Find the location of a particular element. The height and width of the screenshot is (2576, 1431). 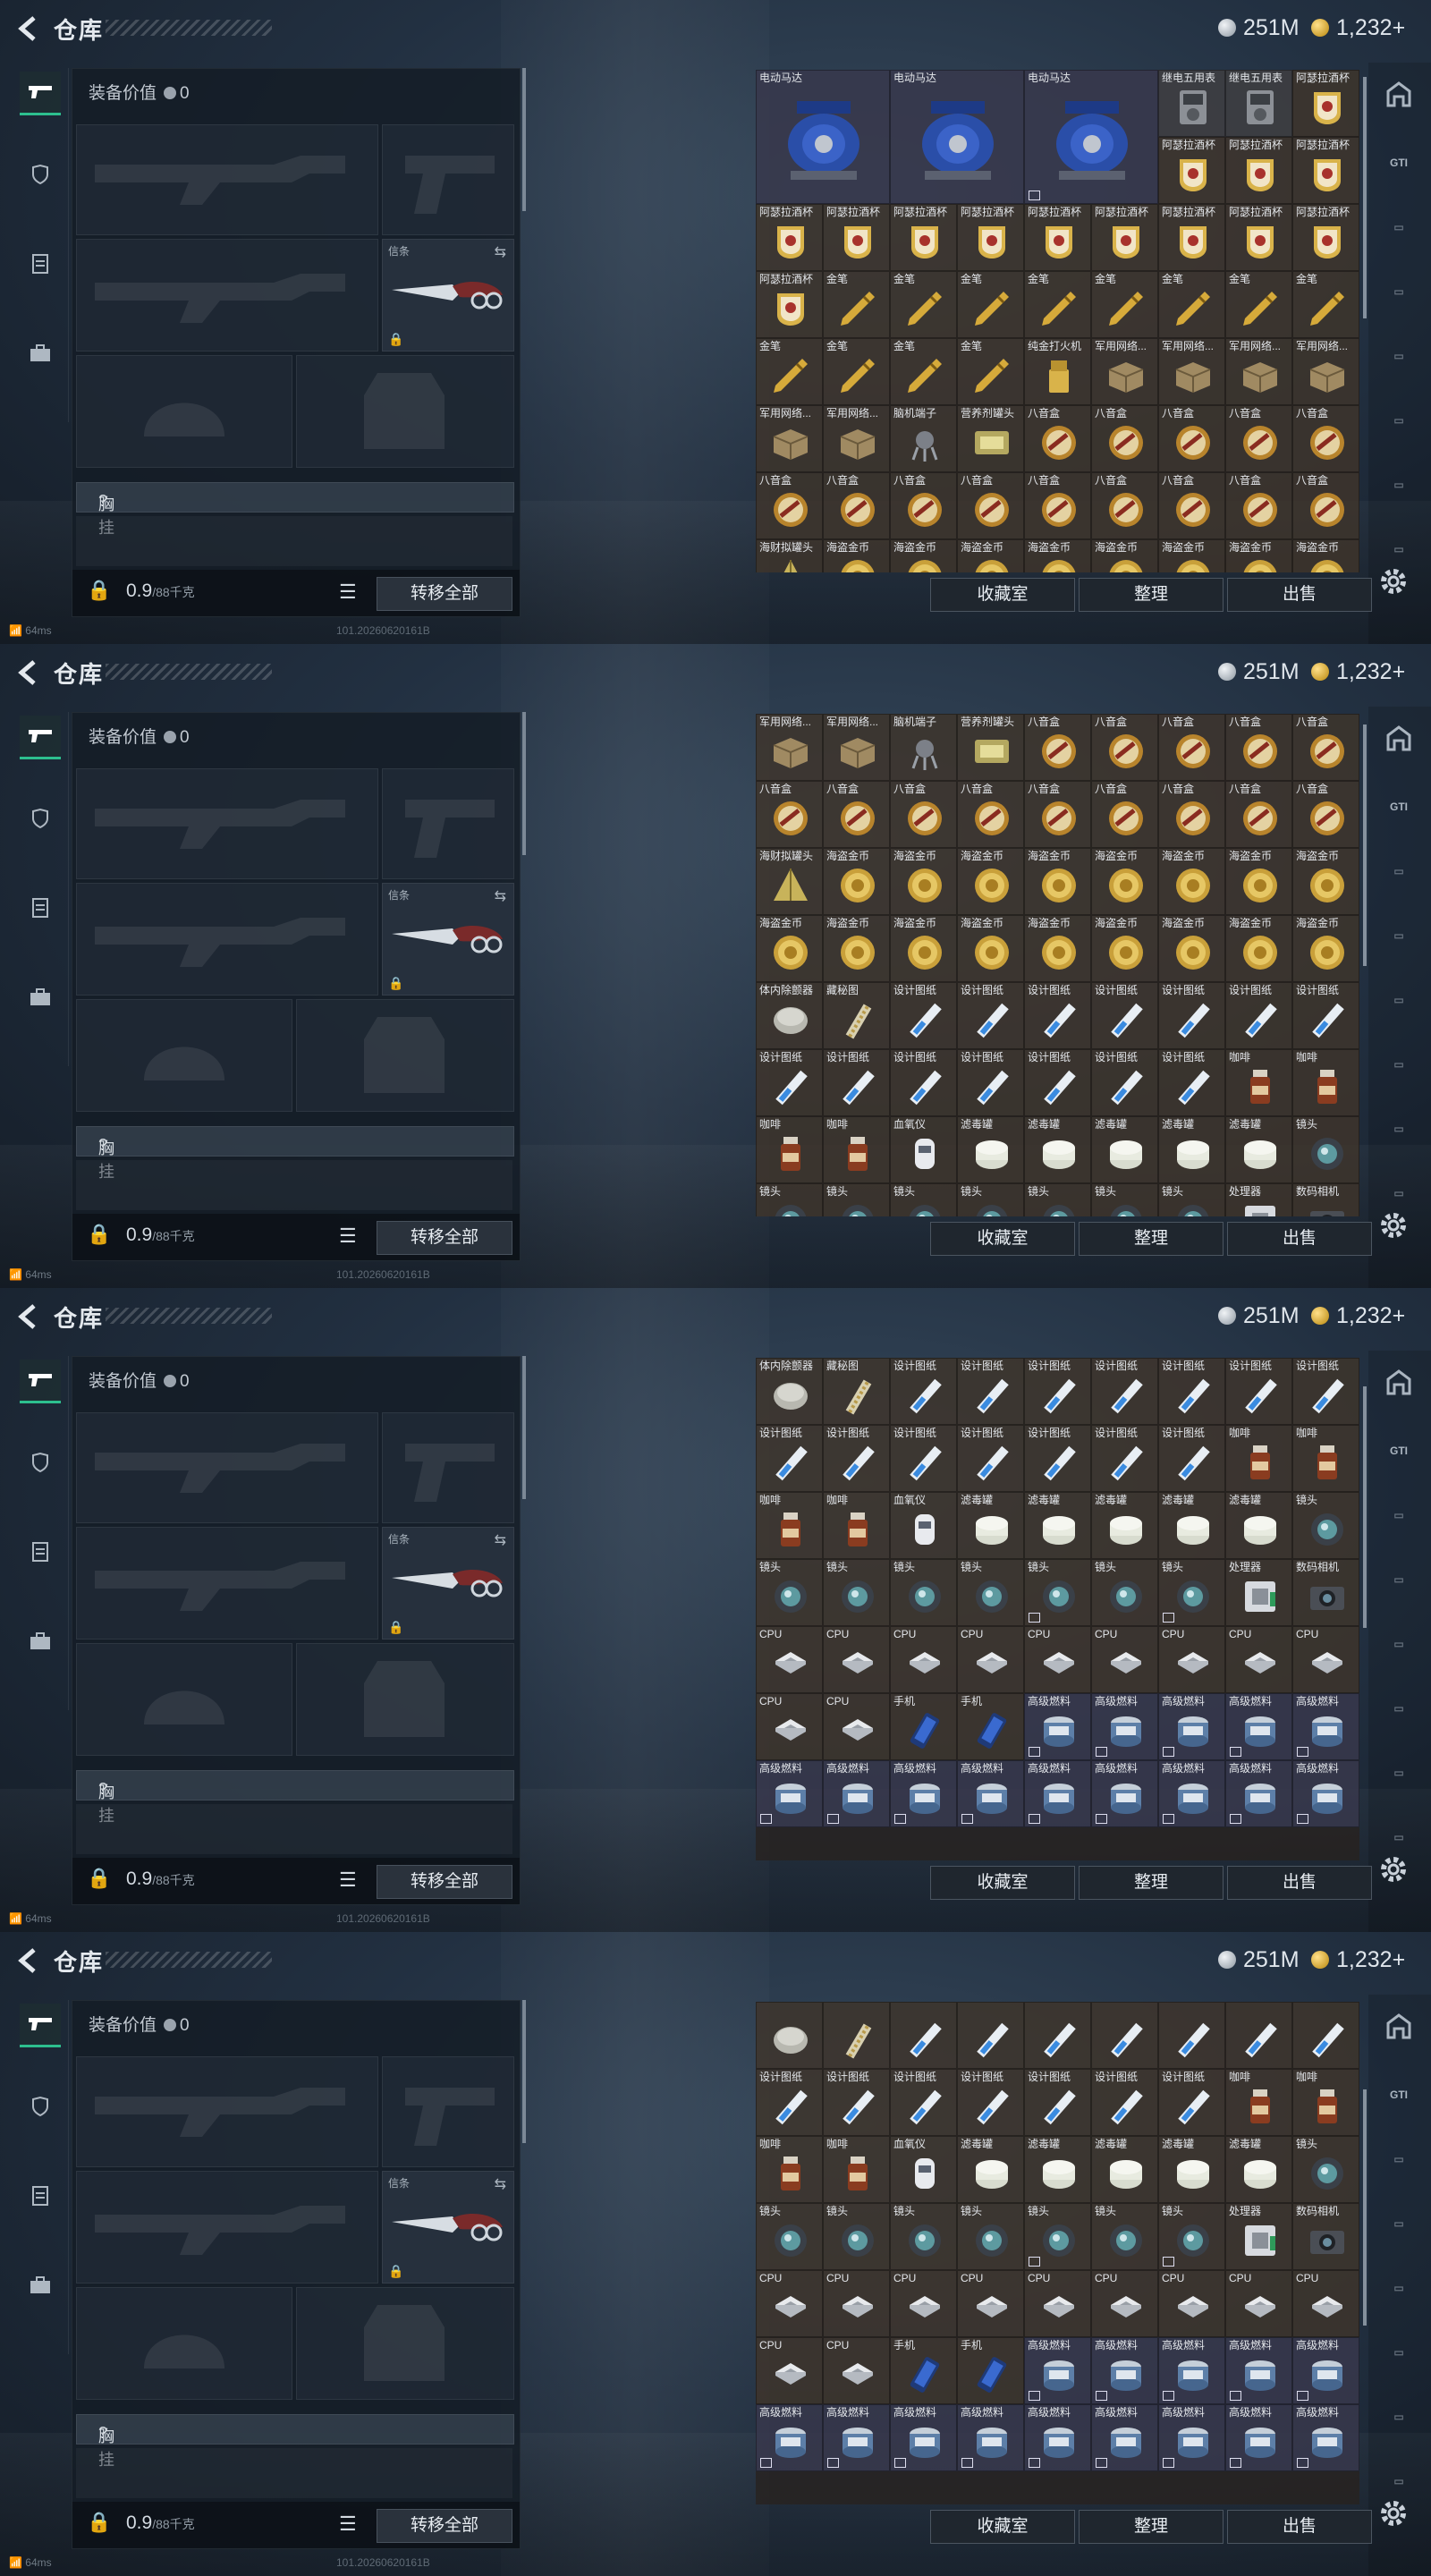

transfer-all-button: 转移全部 is located at coordinates (445, 2526).